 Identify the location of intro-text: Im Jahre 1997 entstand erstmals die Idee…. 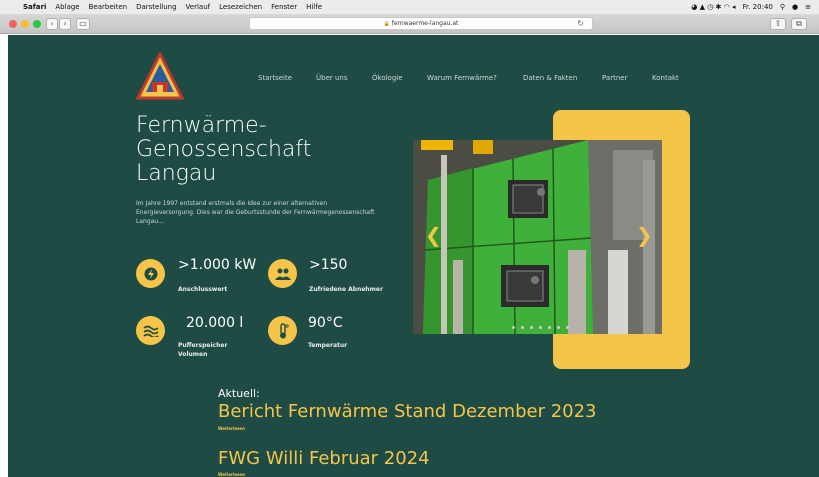
(255, 212).